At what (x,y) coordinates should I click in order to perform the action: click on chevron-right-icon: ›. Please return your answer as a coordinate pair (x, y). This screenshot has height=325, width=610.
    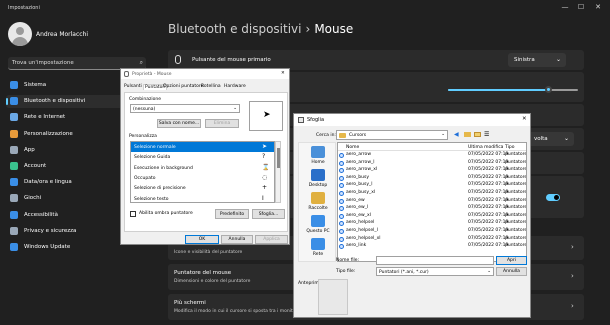
    Looking at the image, I should click on (572, 247).